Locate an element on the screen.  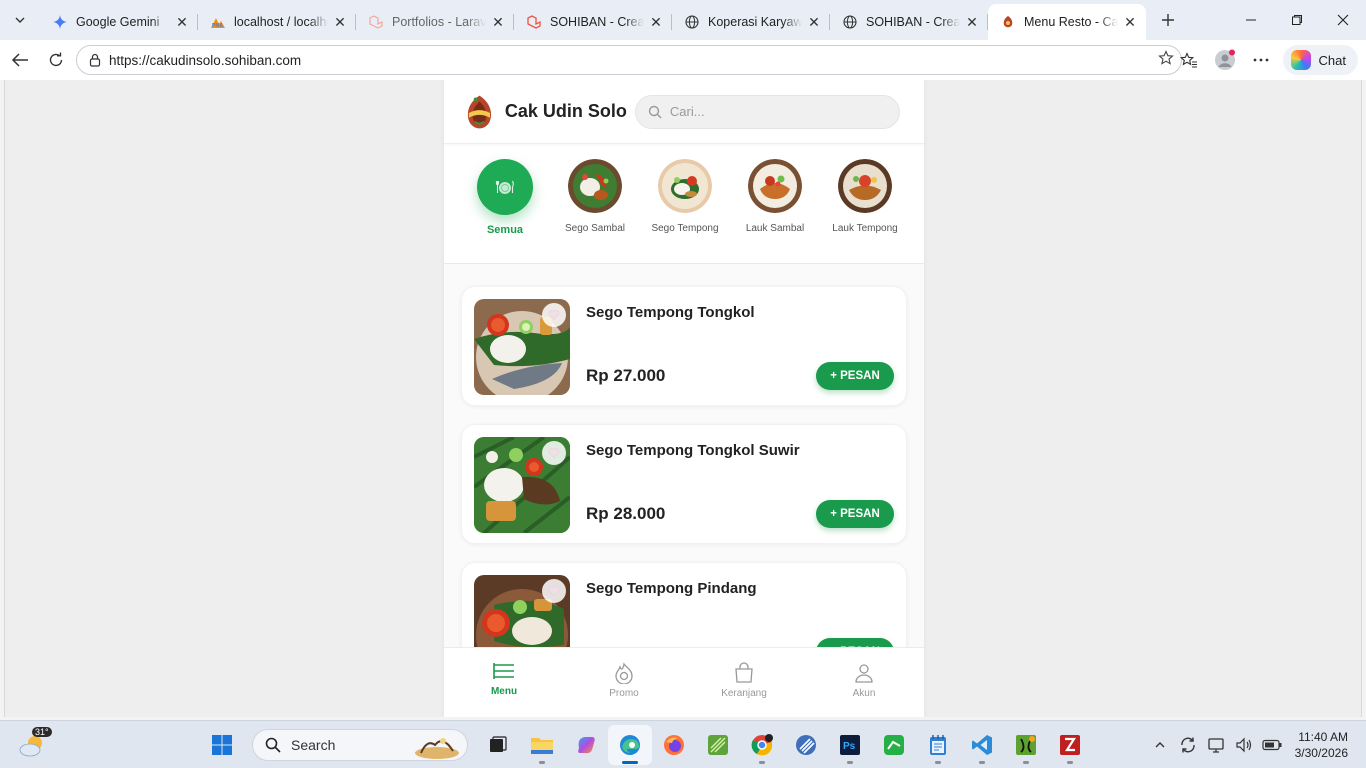
tab-title: Google Gemini is located at coordinates (118, 22).